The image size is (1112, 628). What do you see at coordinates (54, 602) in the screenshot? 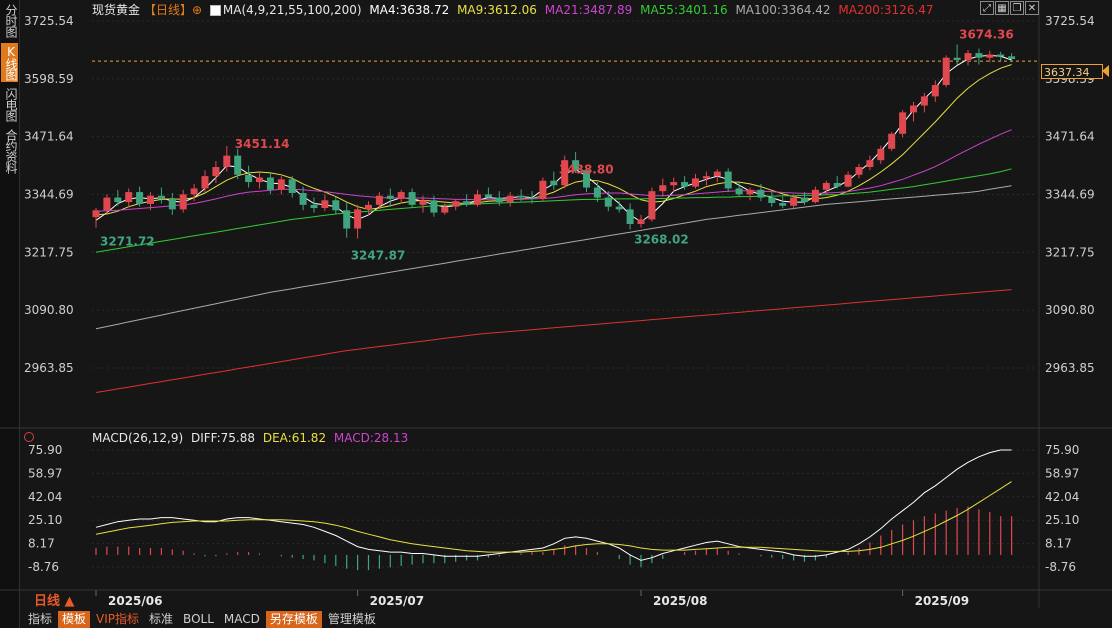
I see `period-selector: 日线 ▲` at bounding box center [54, 602].